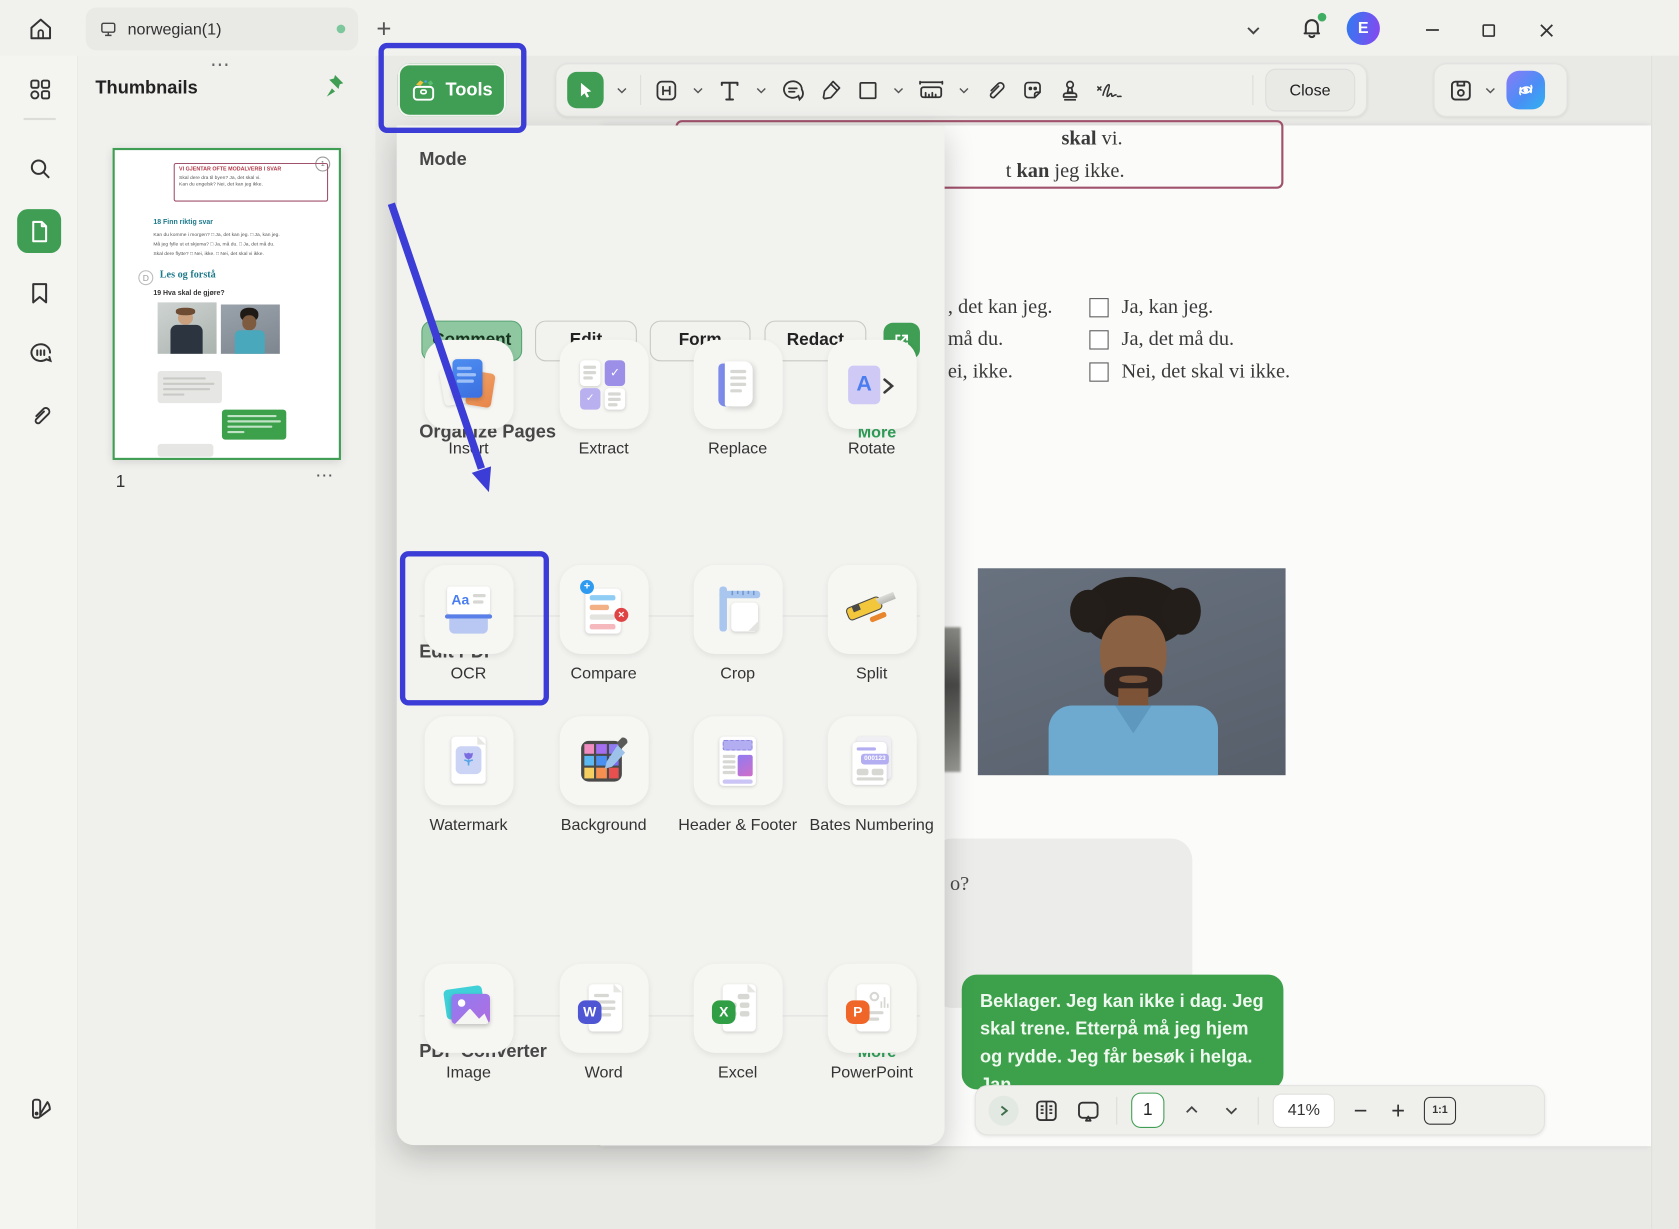 The image size is (1679, 1229). What do you see at coordinates (1191, 1110) in the screenshot?
I see `previous-page-button` at bounding box center [1191, 1110].